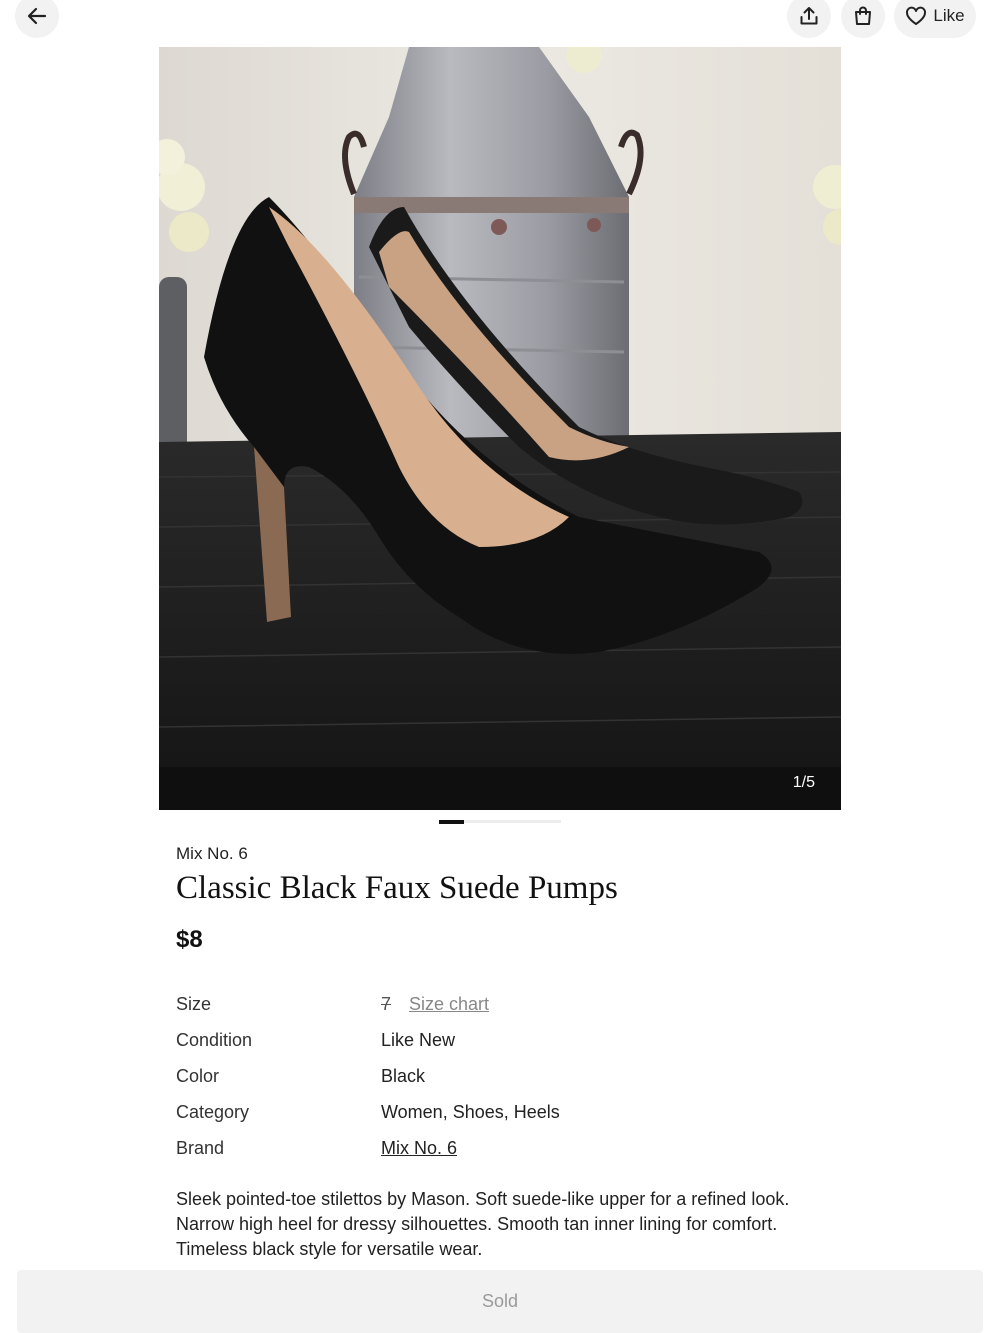  Describe the element at coordinates (470, 1111) in the screenshot. I see `detail-value: Women, Shoes, Heels` at that location.